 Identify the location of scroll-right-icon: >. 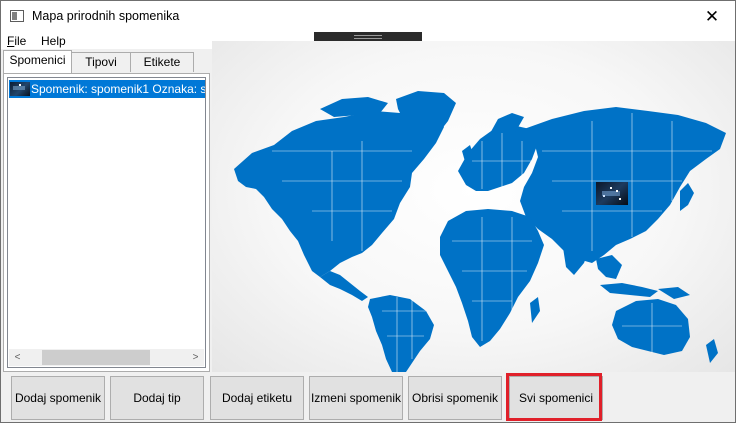
(195, 357).